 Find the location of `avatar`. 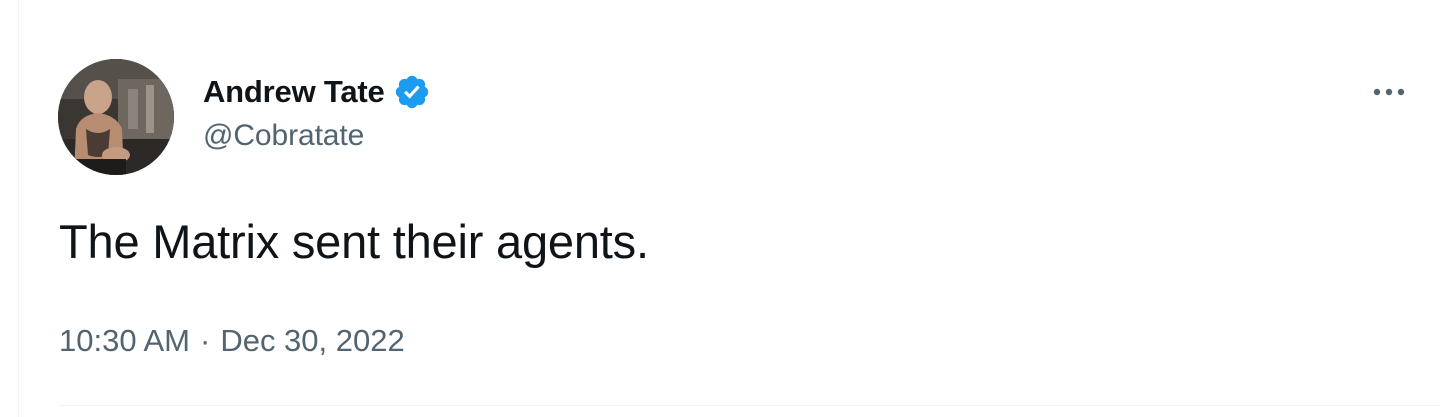

avatar is located at coordinates (116, 117).